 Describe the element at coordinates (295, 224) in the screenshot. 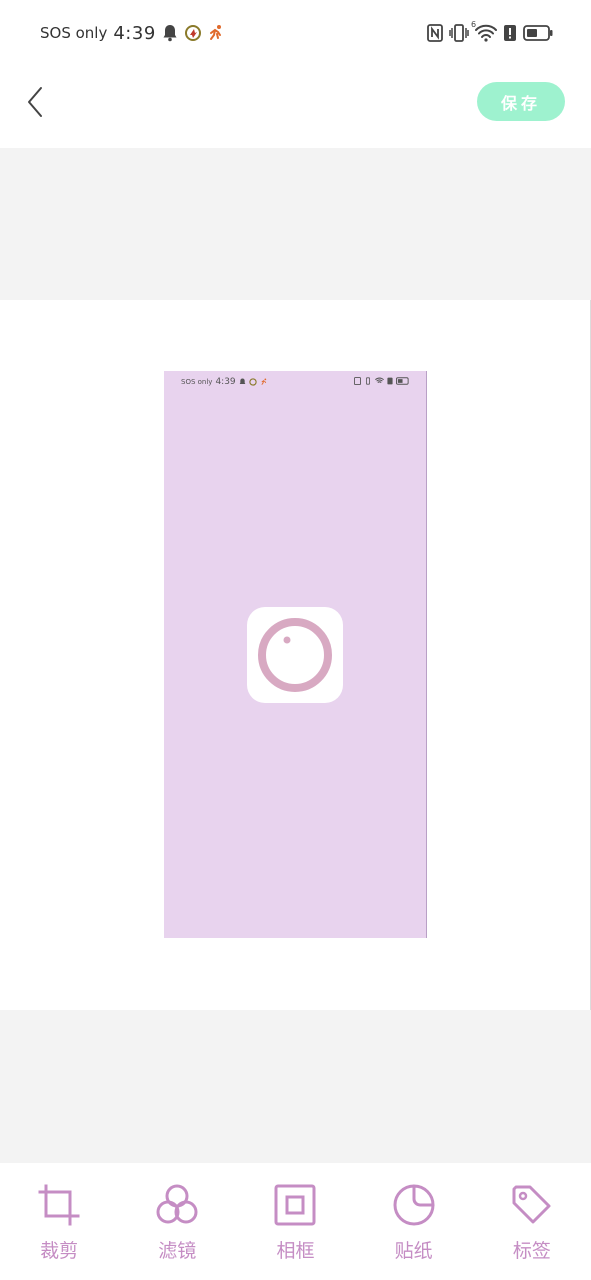

I see `canvas-padding-top` at that location.